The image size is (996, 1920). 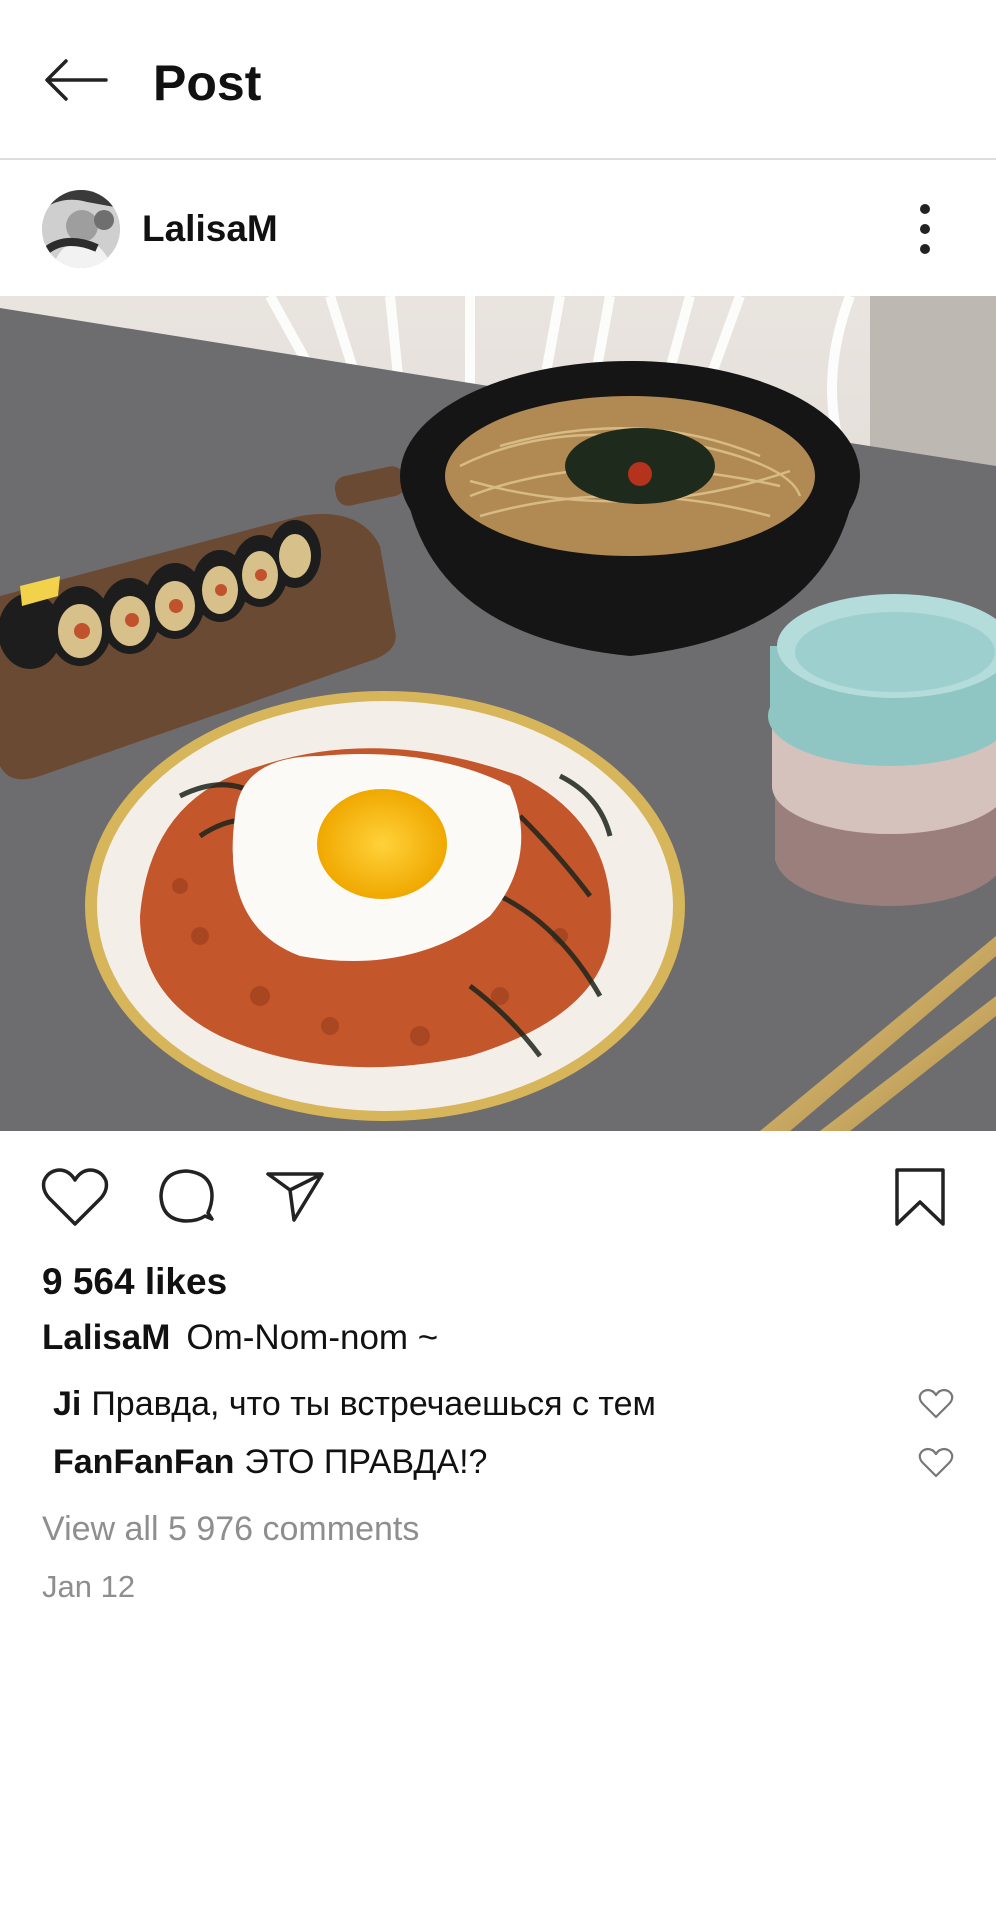 What do you see at coordinates (81, 229) in the screenshot?
I see `avatar` at bounding box center [81, 229].